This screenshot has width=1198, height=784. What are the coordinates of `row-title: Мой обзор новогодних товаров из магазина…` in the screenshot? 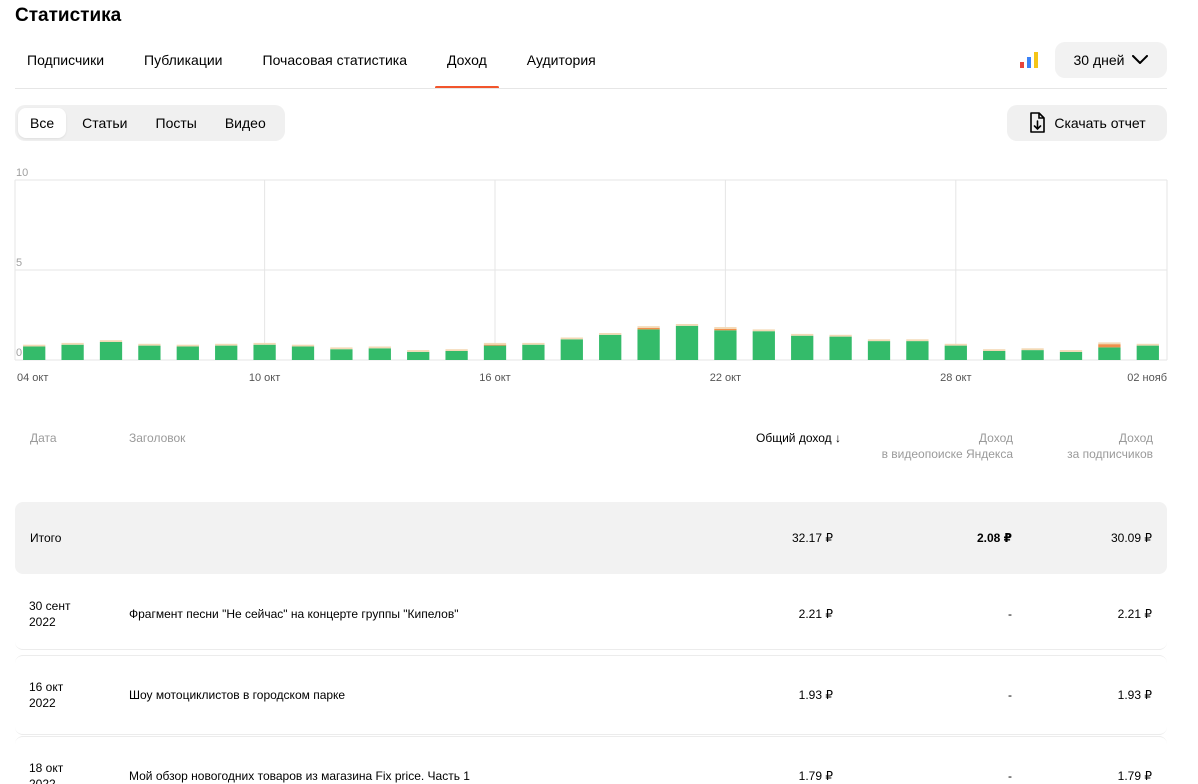 It's located at (299, 776).